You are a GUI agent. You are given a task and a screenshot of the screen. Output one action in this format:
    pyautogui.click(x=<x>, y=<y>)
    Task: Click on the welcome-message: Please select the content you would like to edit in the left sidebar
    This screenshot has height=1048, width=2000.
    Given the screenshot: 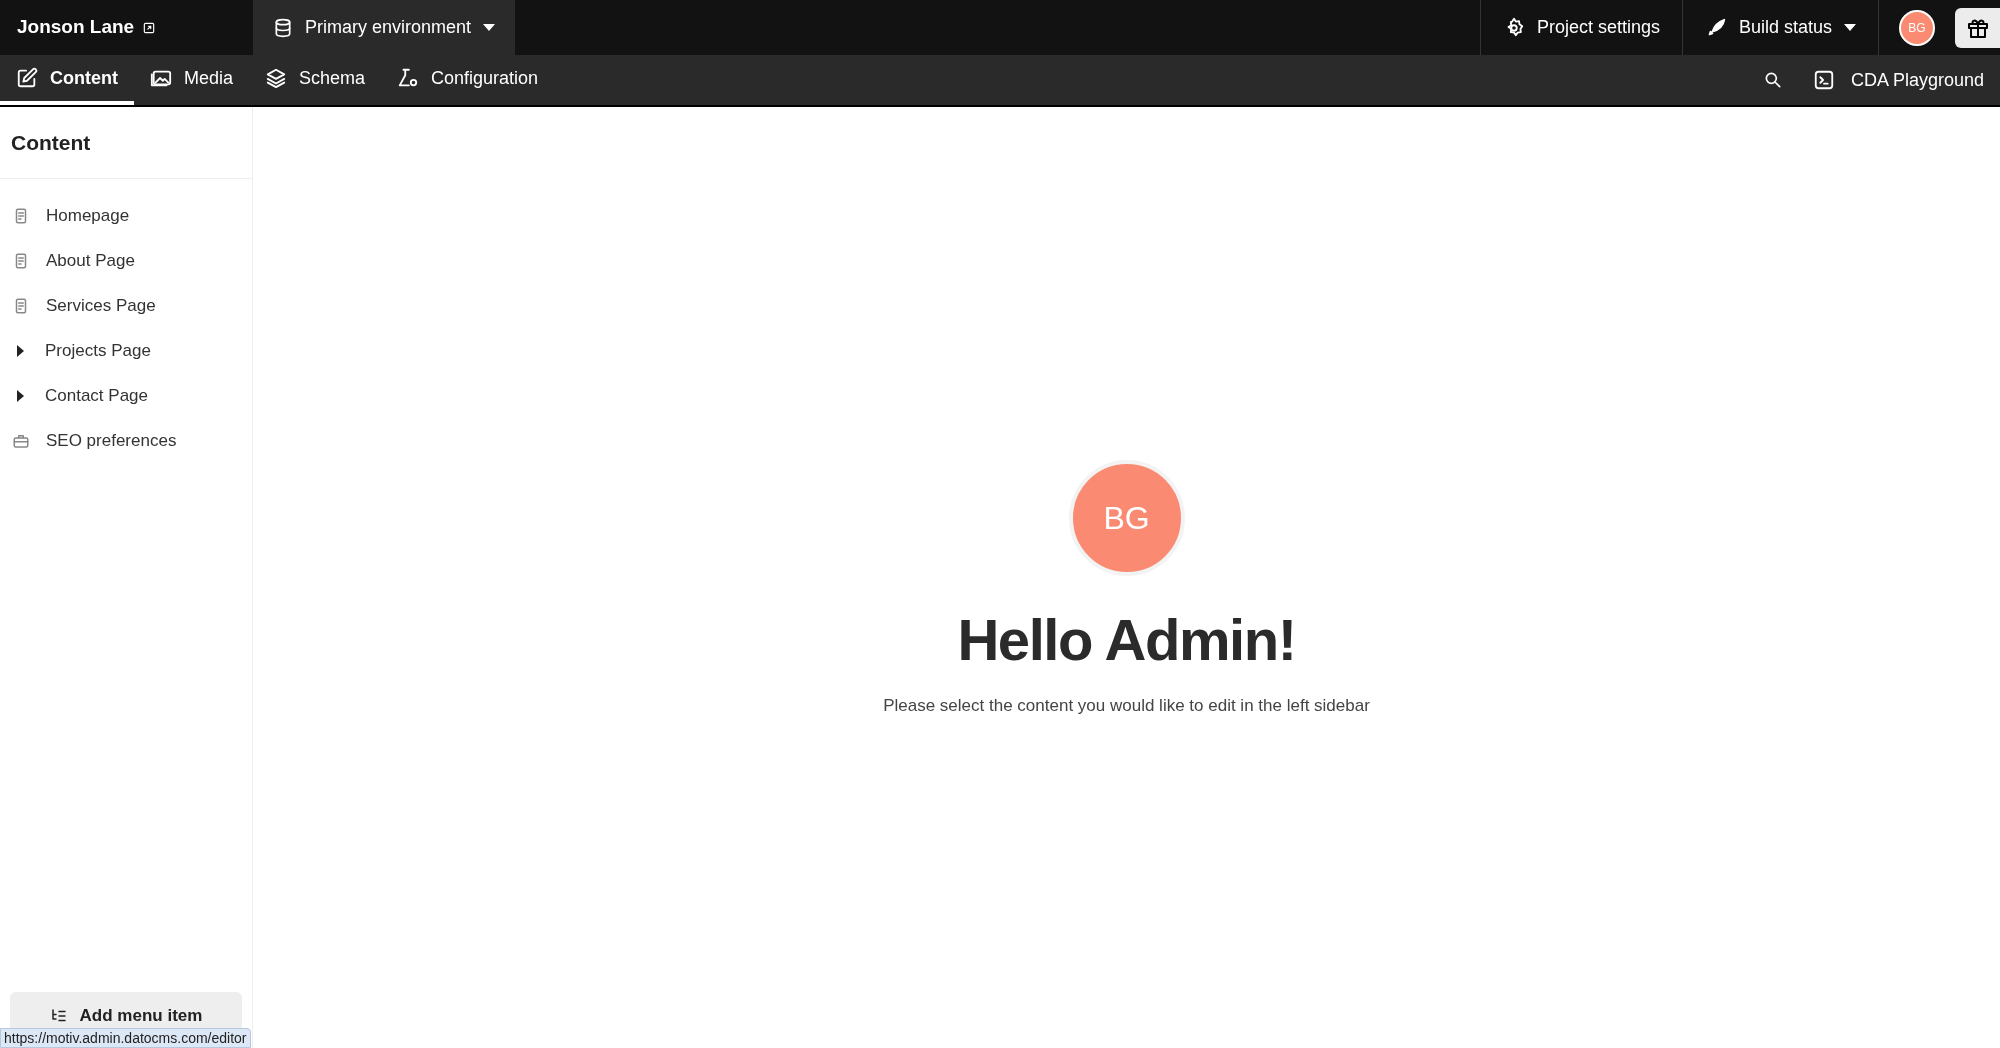 What is the action you would take?
    pyautogui.click(x=1126, y=706)
    